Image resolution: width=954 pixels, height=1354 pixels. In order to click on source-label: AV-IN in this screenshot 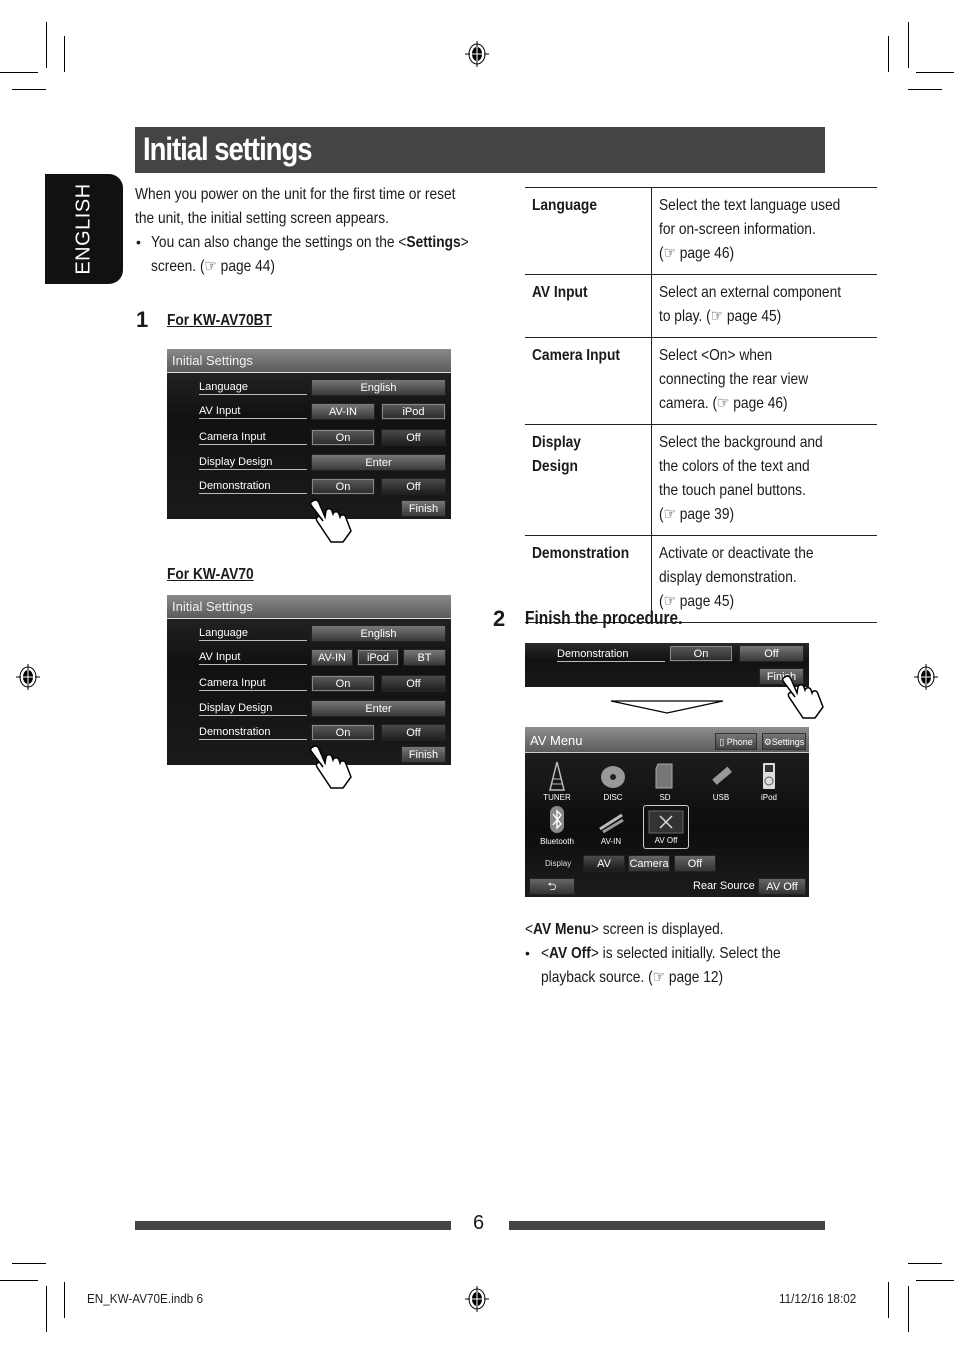, I will do `click(611, 841)`.